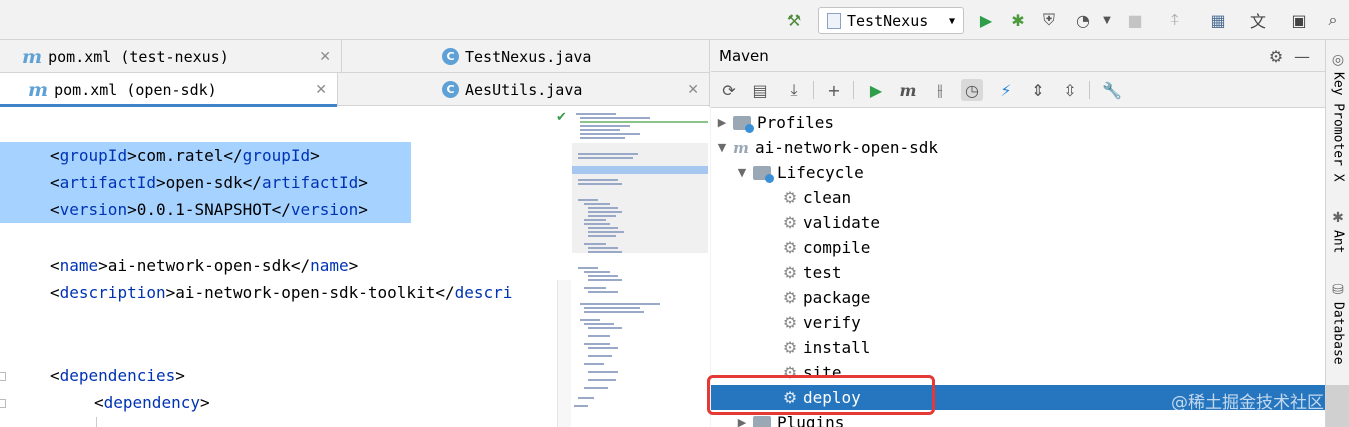 Image resolution: width=1349 pixels, height=427 pixels. What do you see at coordinates (1337, 406) in the screenshot?
I see `maven-tool-tab` at bounding box center [1337, 406].